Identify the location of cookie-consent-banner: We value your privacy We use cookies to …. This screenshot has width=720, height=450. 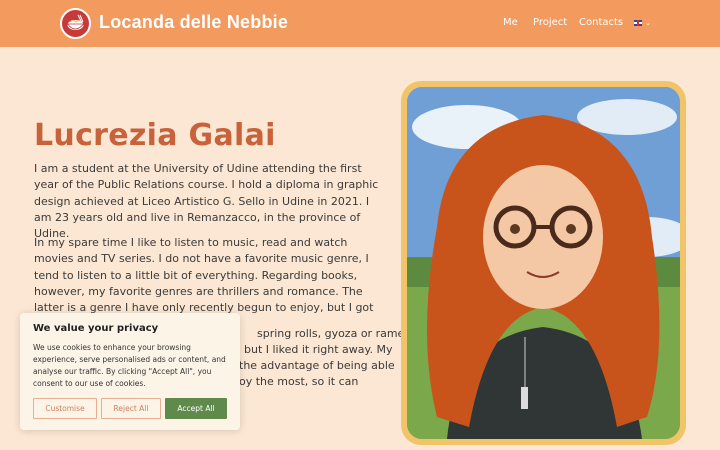
(130, 371).